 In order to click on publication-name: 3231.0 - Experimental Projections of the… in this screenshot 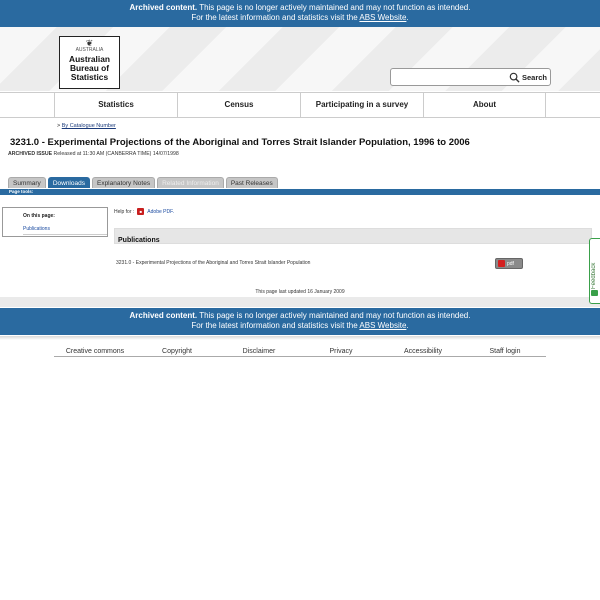, I will do `click(213, 263)`.